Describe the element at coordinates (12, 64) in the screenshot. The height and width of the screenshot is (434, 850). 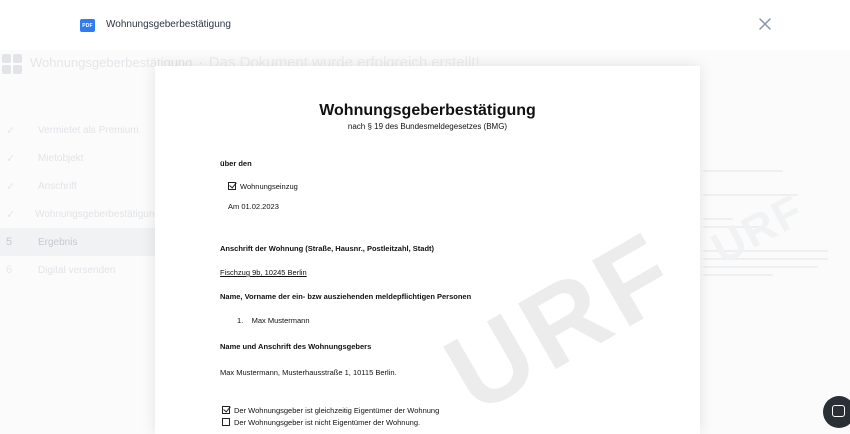
I see `app-logo-icon` at that location.